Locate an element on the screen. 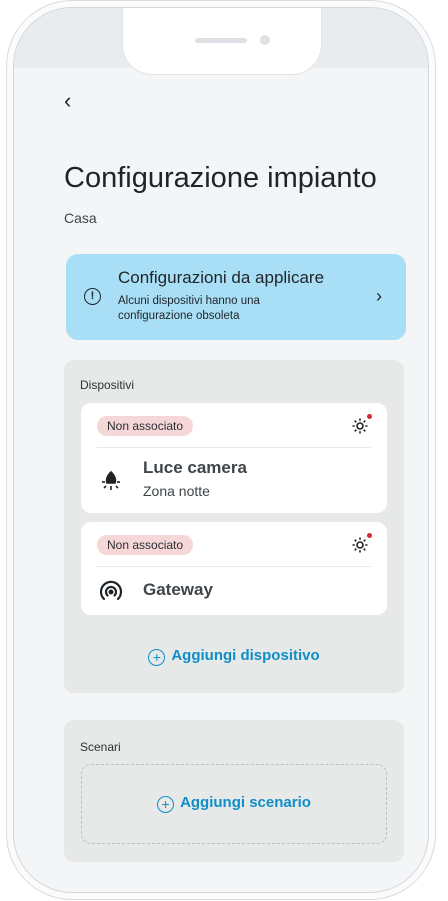 The width and height of the screenshot is (448, 901). add-scenario-area: + Aggiungi scenario is located at coordinates (234, 804).